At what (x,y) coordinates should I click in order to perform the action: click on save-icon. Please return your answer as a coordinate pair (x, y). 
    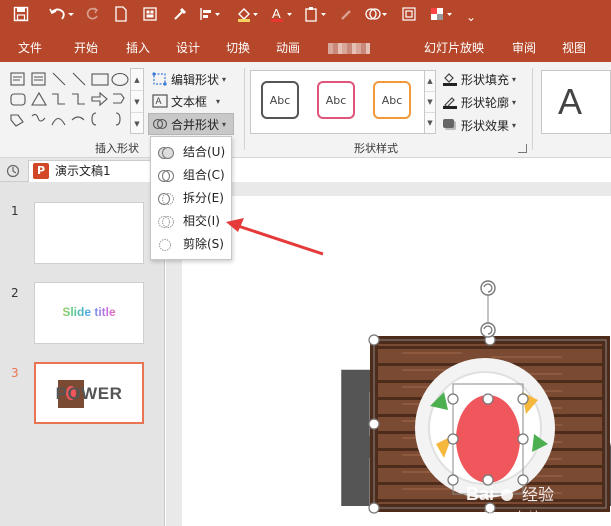
    Looking at the image, I should click on (21, 17).